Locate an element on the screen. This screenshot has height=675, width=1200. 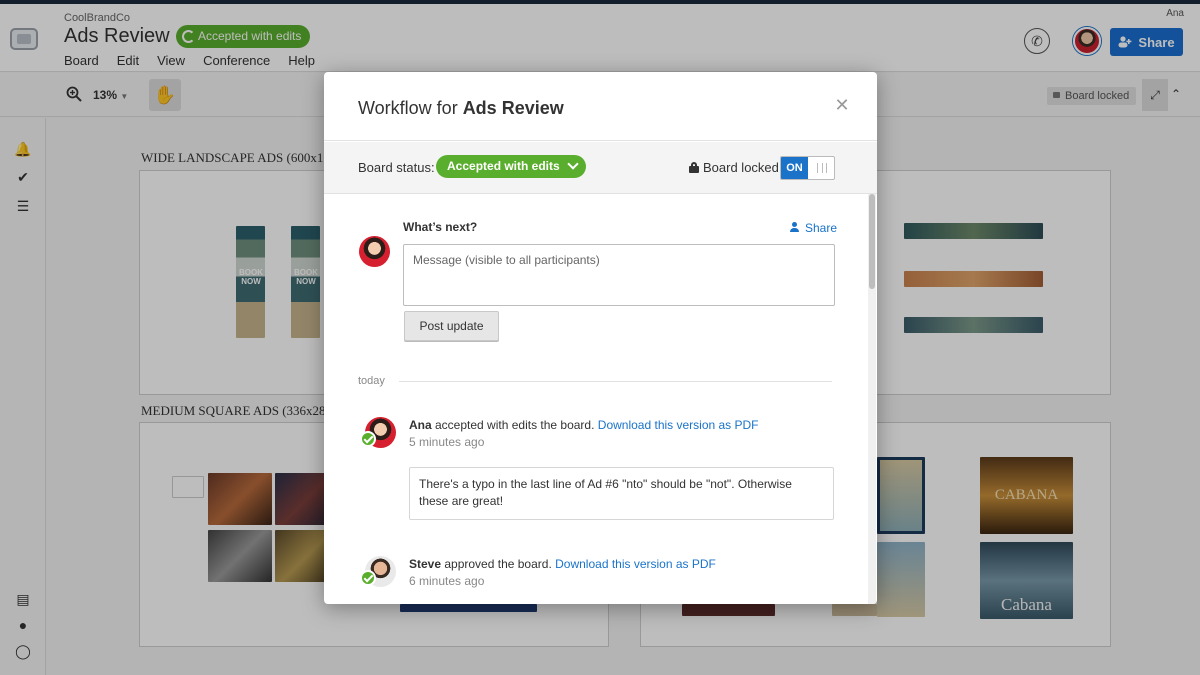
dialog-title: Workflow for Ads Review is located at coordinates (461, 108).